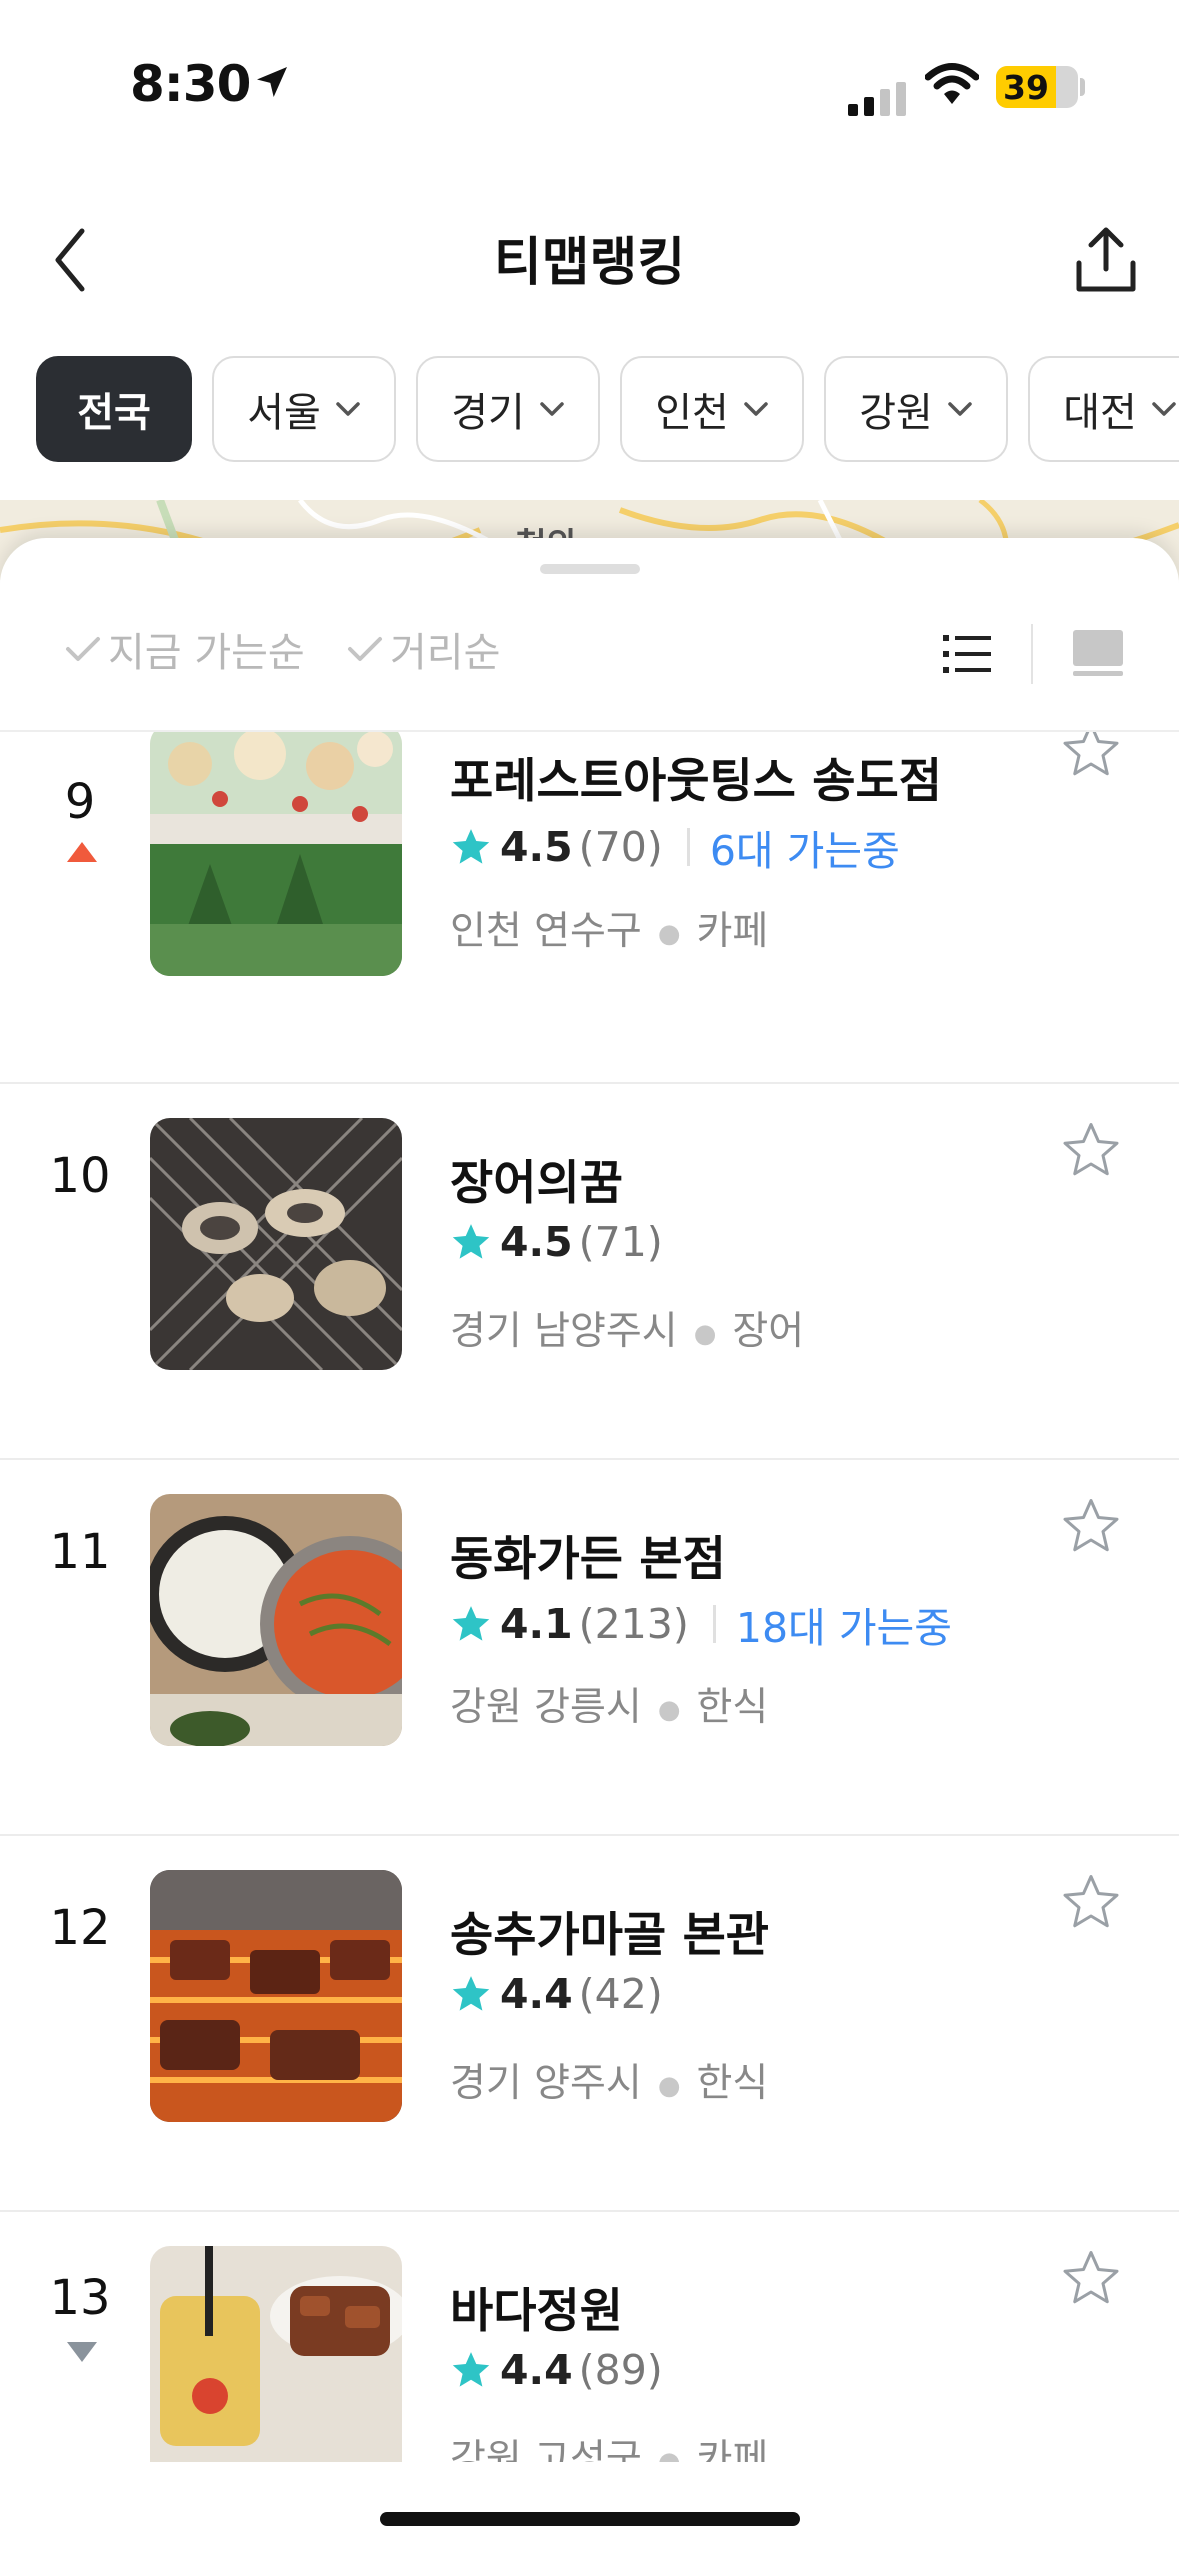 This screenshot has height=2556, width=1179. Describe the element at coordinates (610, 1935) in the screenshot. I see `place-name: 송추가마골 본관` at that location.